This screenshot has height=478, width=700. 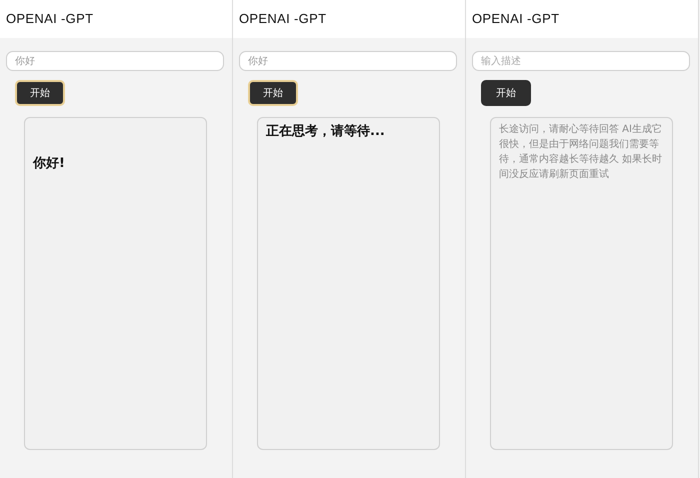 I want to click on prompt-input-field: 输入描述, so click(x=581, y=61).